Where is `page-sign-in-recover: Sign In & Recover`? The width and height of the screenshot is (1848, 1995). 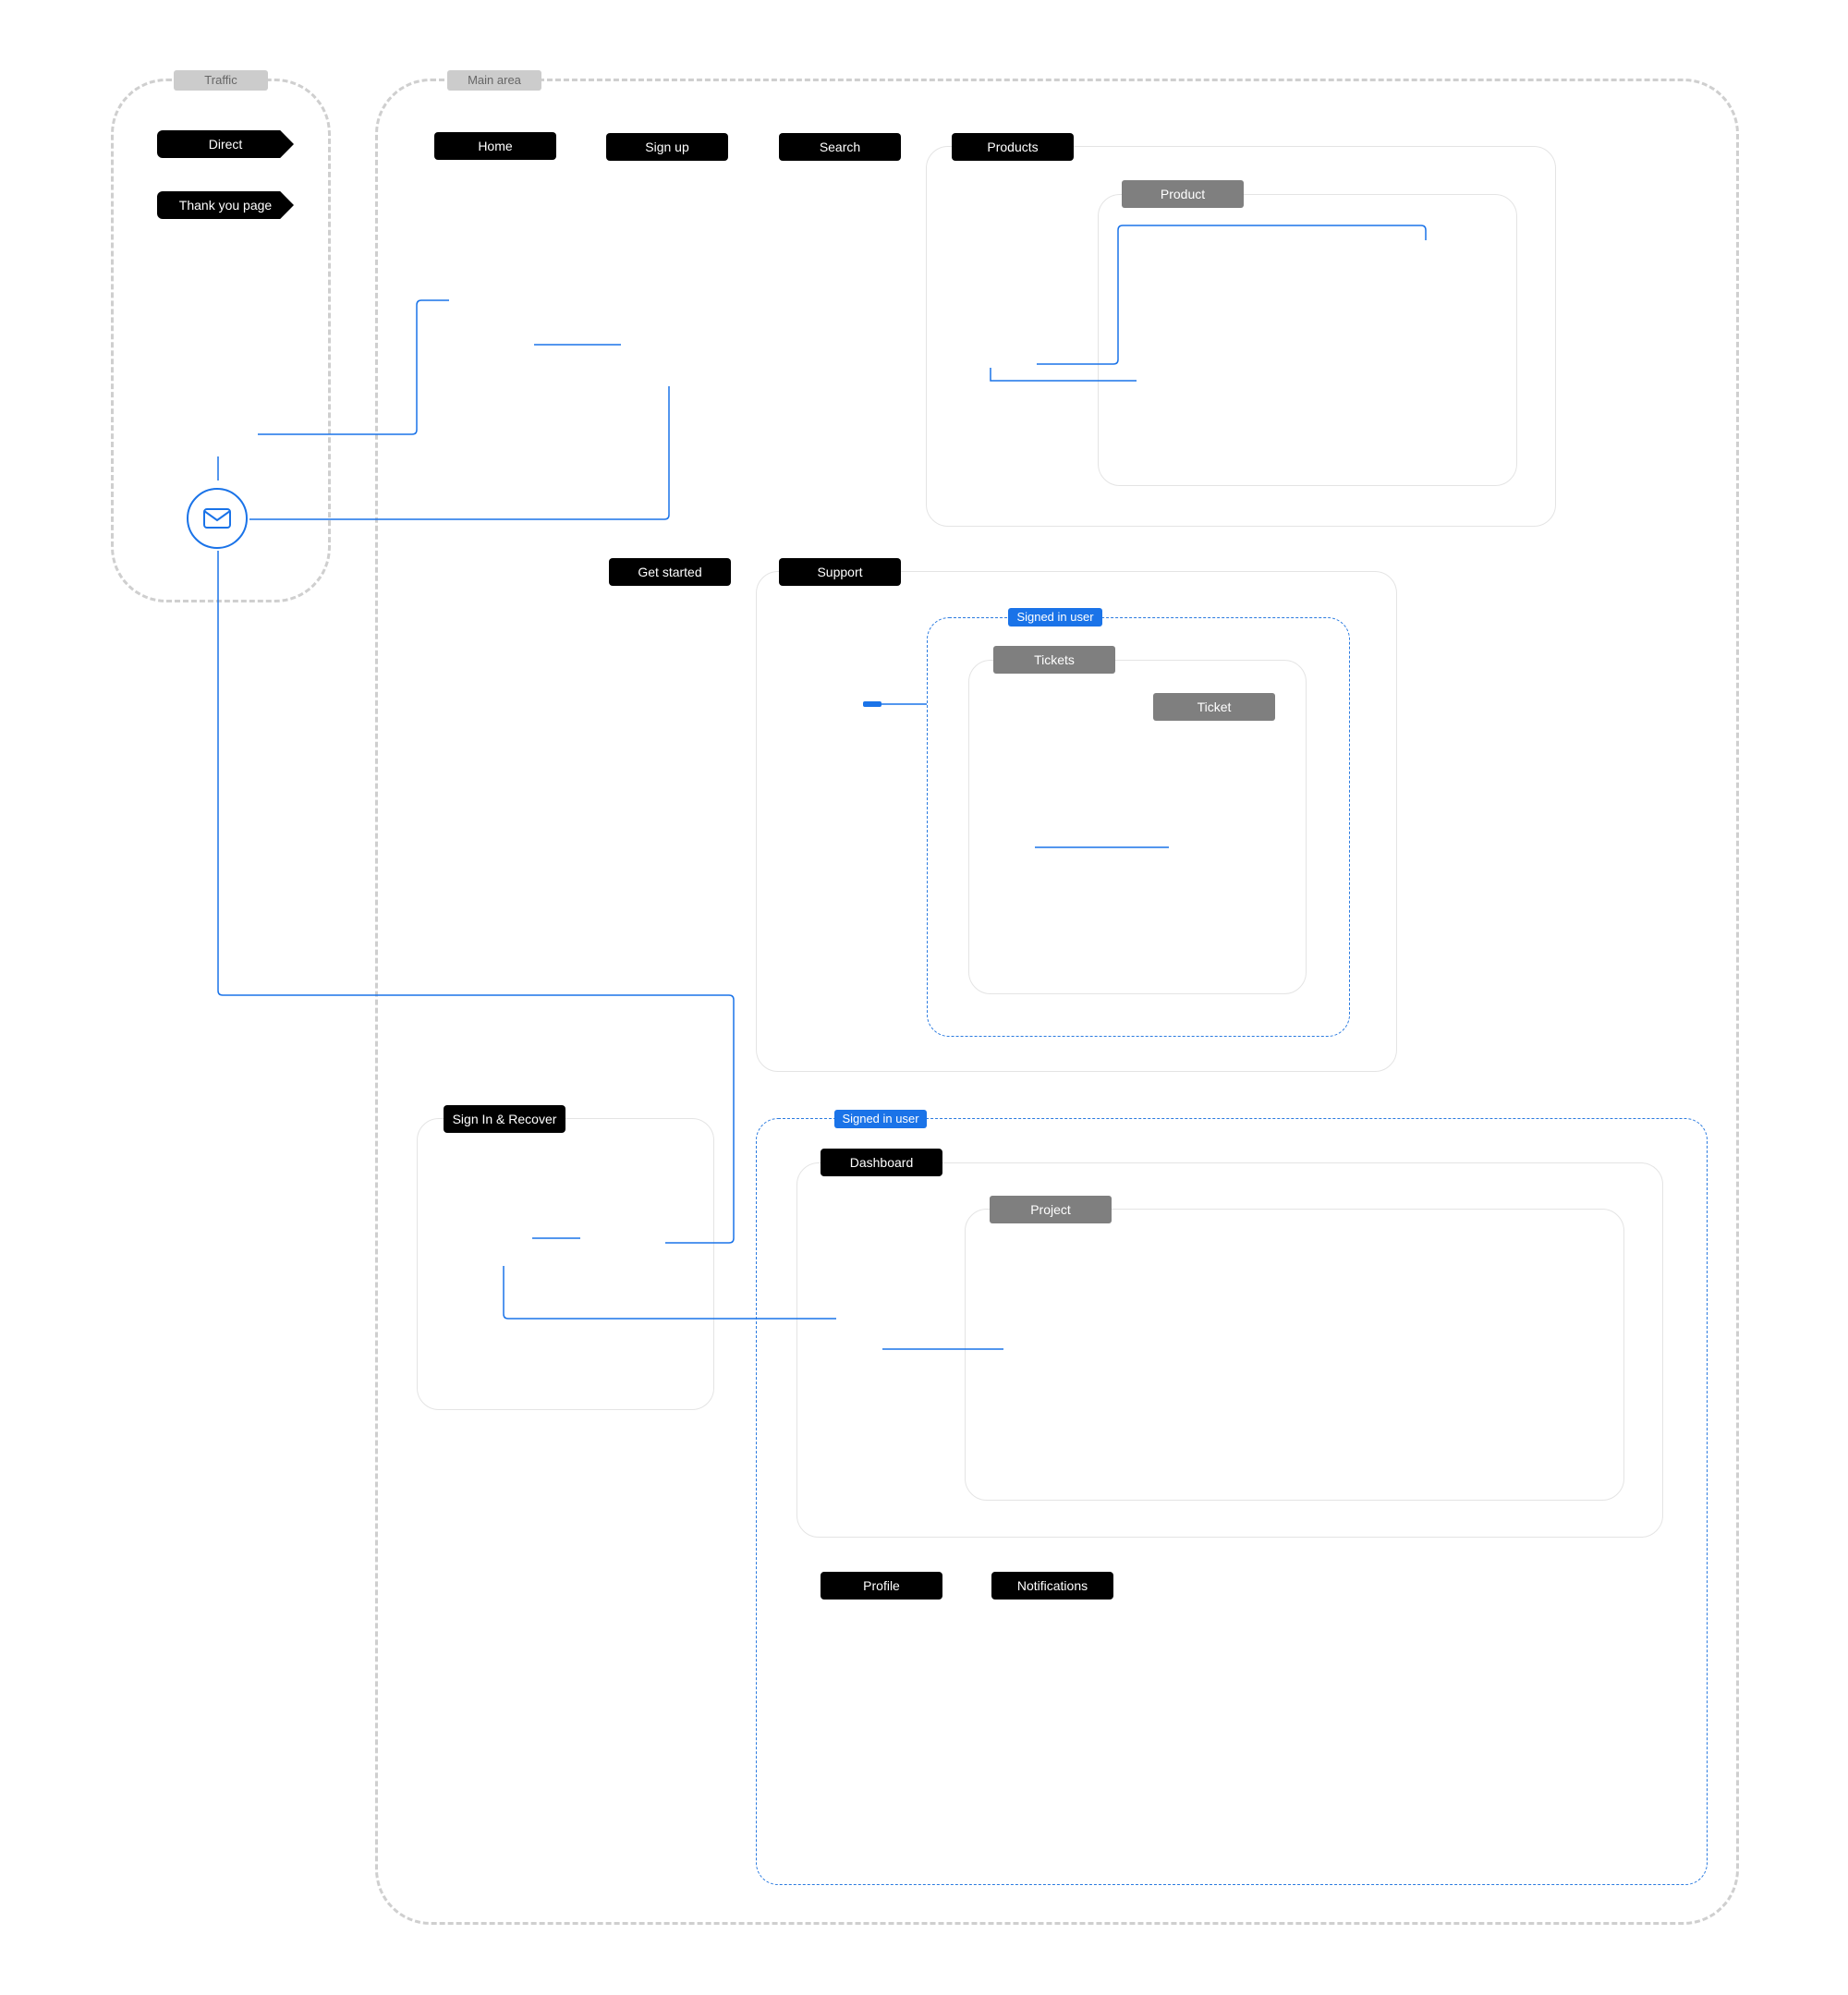
page-sign-in-recover: Sign In & Recover is located at coordinates (504, 1119).